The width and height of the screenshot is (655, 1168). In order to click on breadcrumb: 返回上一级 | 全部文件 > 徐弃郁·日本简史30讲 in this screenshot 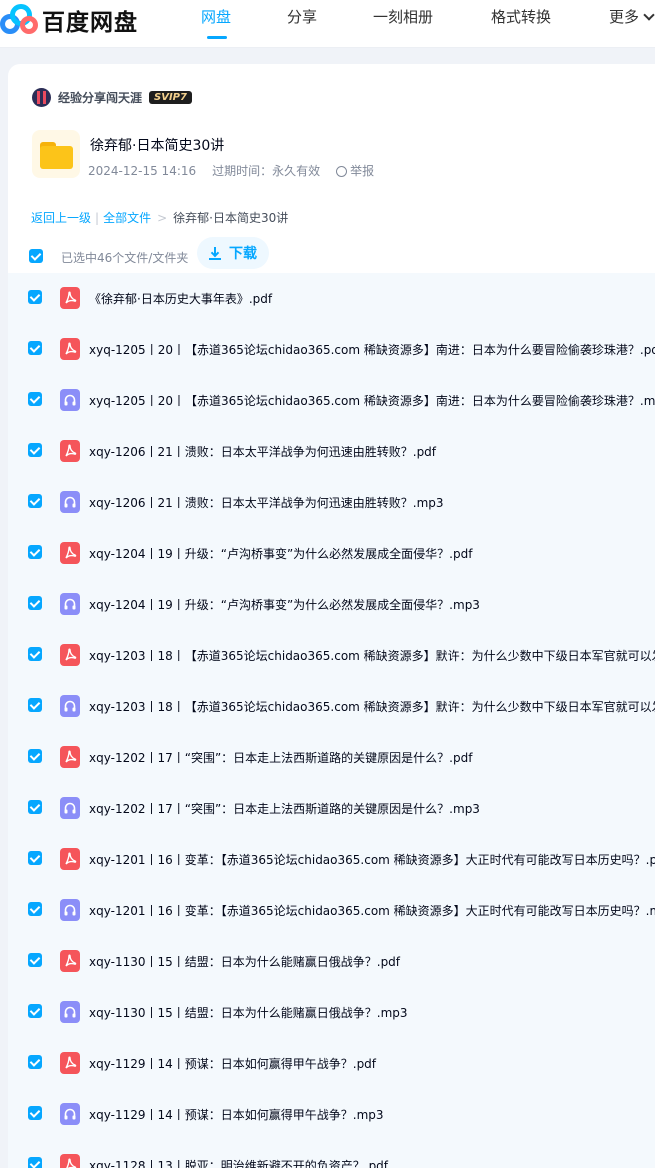, I will do `click(159, 217)`.